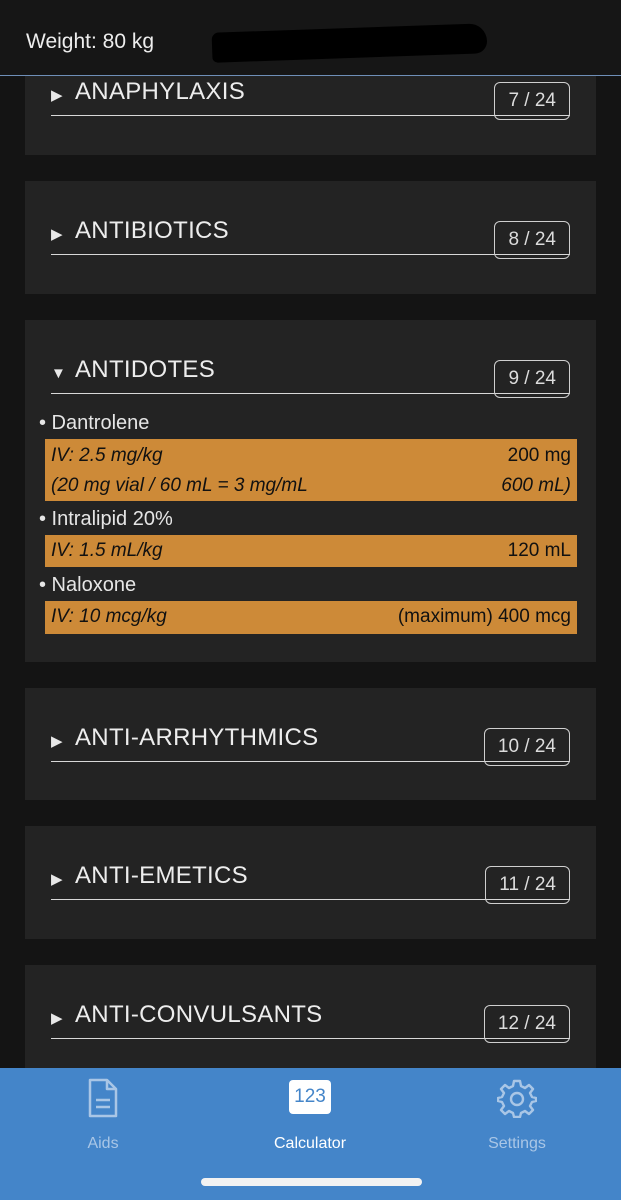  I want to click on dose-total: (maximum) 400 mcg, so click(484, 616).